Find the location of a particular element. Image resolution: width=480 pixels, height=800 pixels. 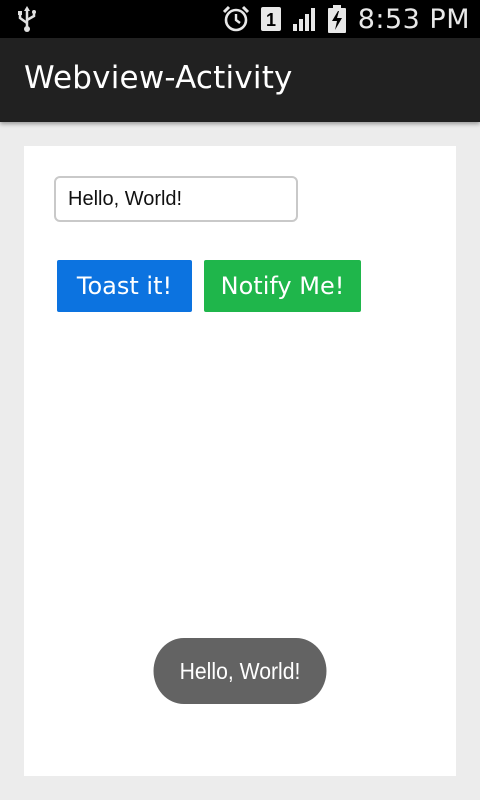

alarm-clock-icon is located at coordinates (236, 19).